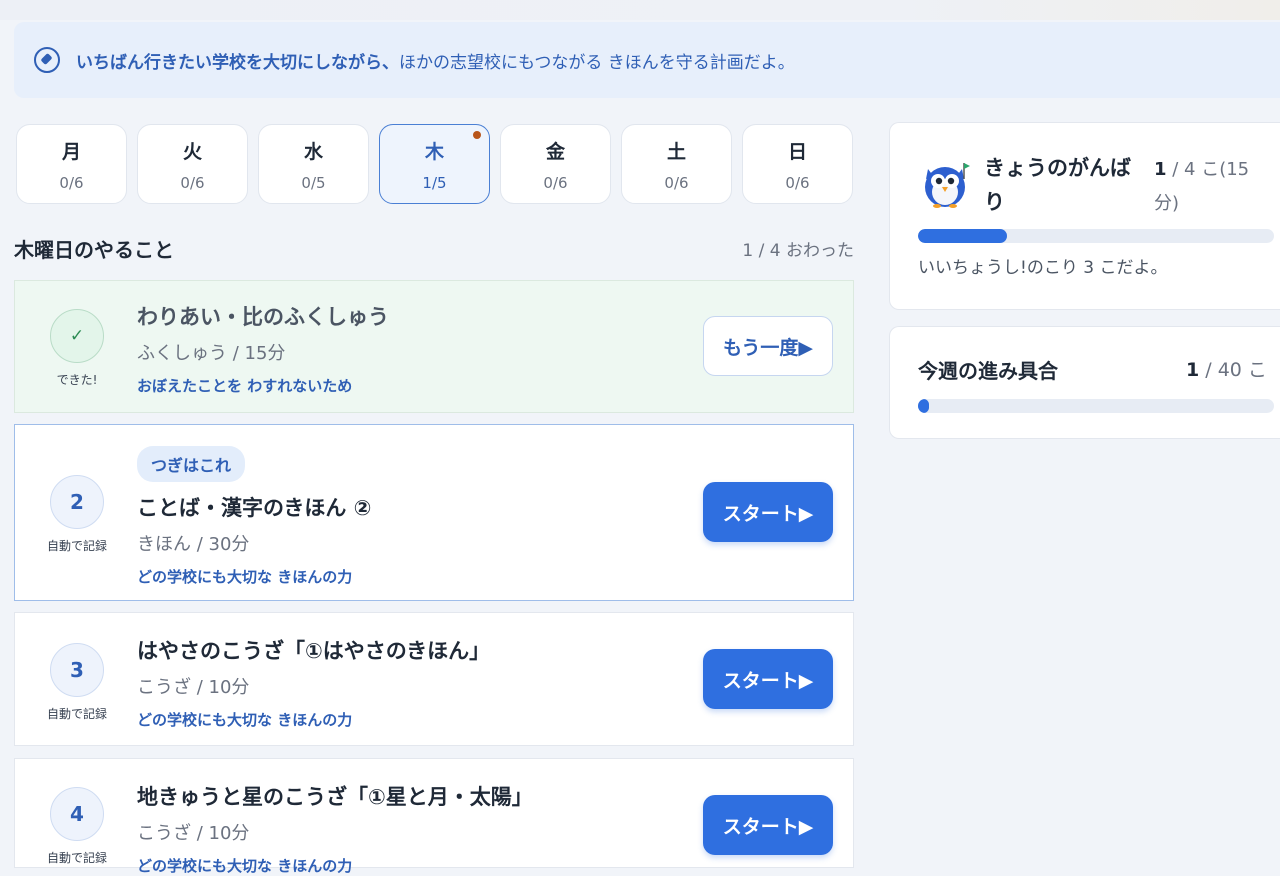 The width and height of the screenshot is (1280, 876). What do you see at coordinates (193, 544) in the screenshot?
I see `task-meta: きほん / 30分` at bounding box center [193, 544].